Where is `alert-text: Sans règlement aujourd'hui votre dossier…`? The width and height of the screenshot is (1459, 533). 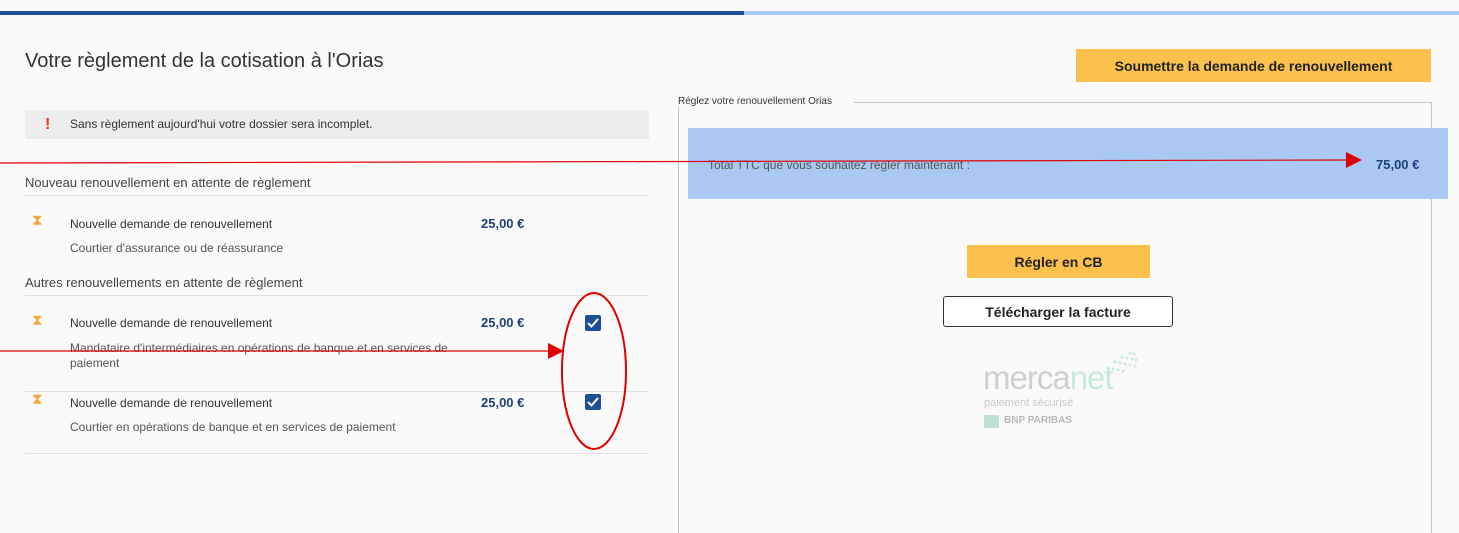
alert-text: Sans règlement aujourd'hui votre dossier… is located at coordinates (221, 124).